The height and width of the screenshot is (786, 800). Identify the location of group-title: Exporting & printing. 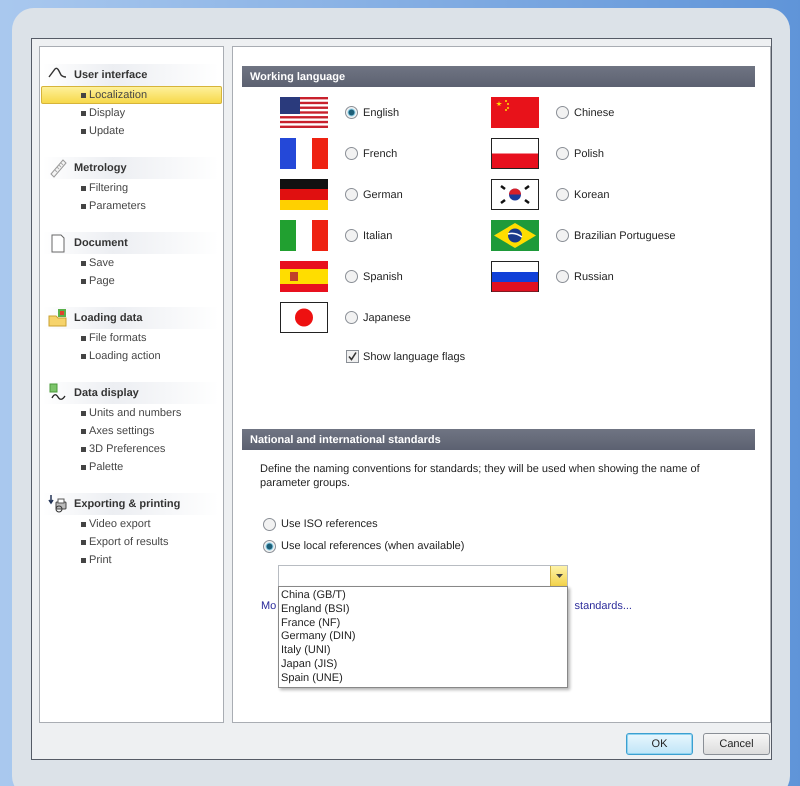
(127, 504).